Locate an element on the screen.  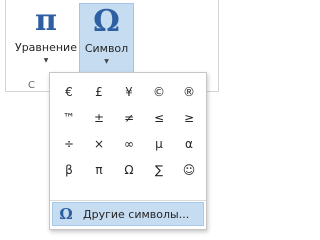
symbol-cell: ™ is located at coordinates (69, 118).